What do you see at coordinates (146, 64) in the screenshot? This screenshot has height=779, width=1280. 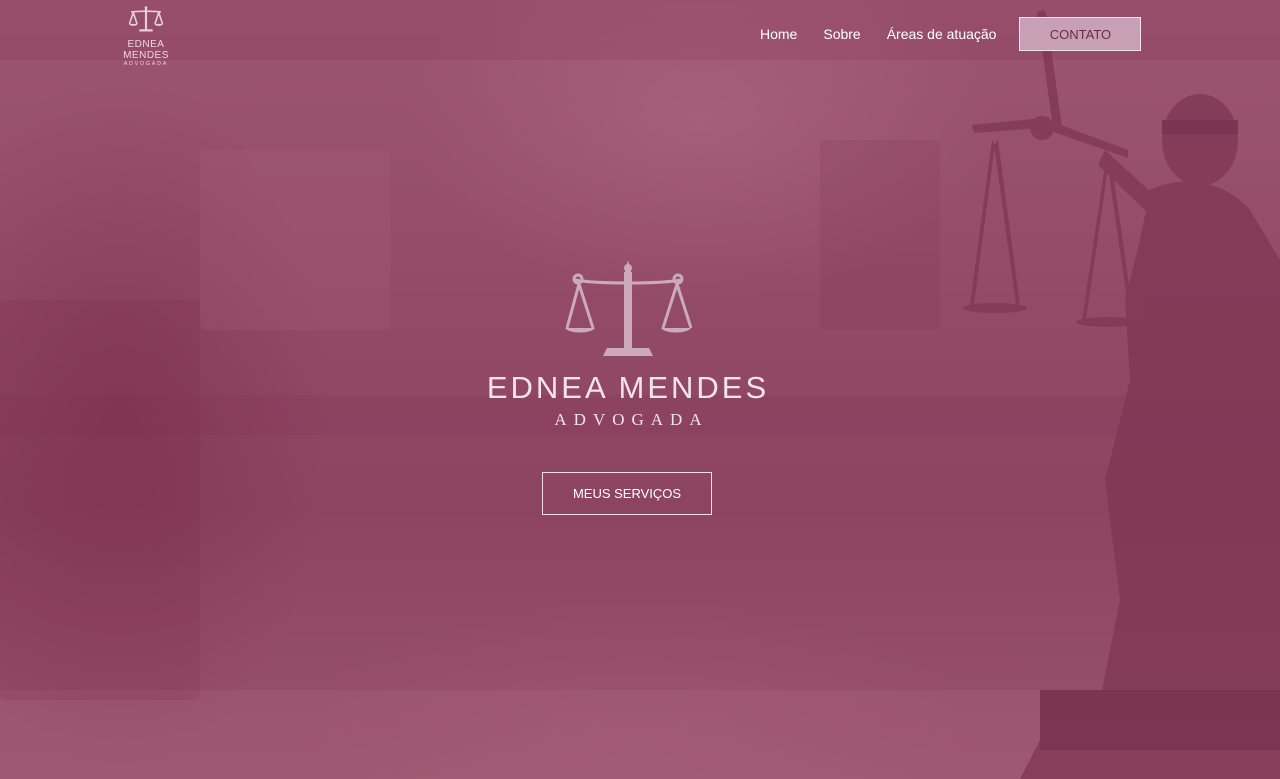 I see `header-logo-subtitle: ADVOGADA` at bounding box center [146, 64].